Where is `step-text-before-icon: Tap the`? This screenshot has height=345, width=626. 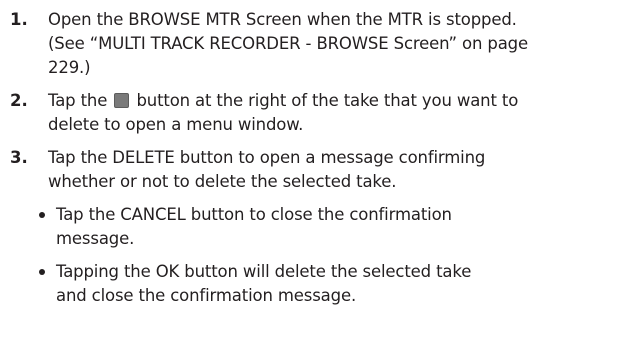
step-text-before-icon: Tap the is located at coordinates (78, 100).